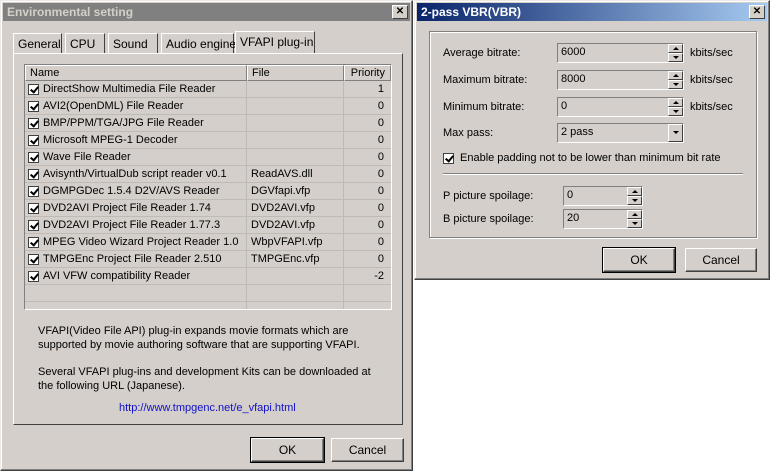 This screenshot has width=774, height=471. I want to click on column-header-name: Name, so click(136, 73).